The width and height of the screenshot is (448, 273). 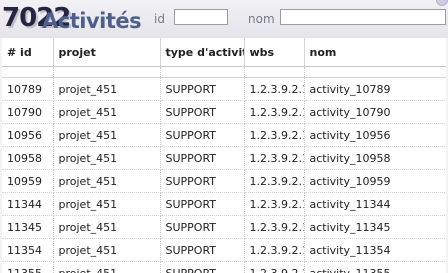 What do you see at coordinates (92, 21) in the screenshot?
I see `page-title-text: Activités` at bounding box center [92, 21].